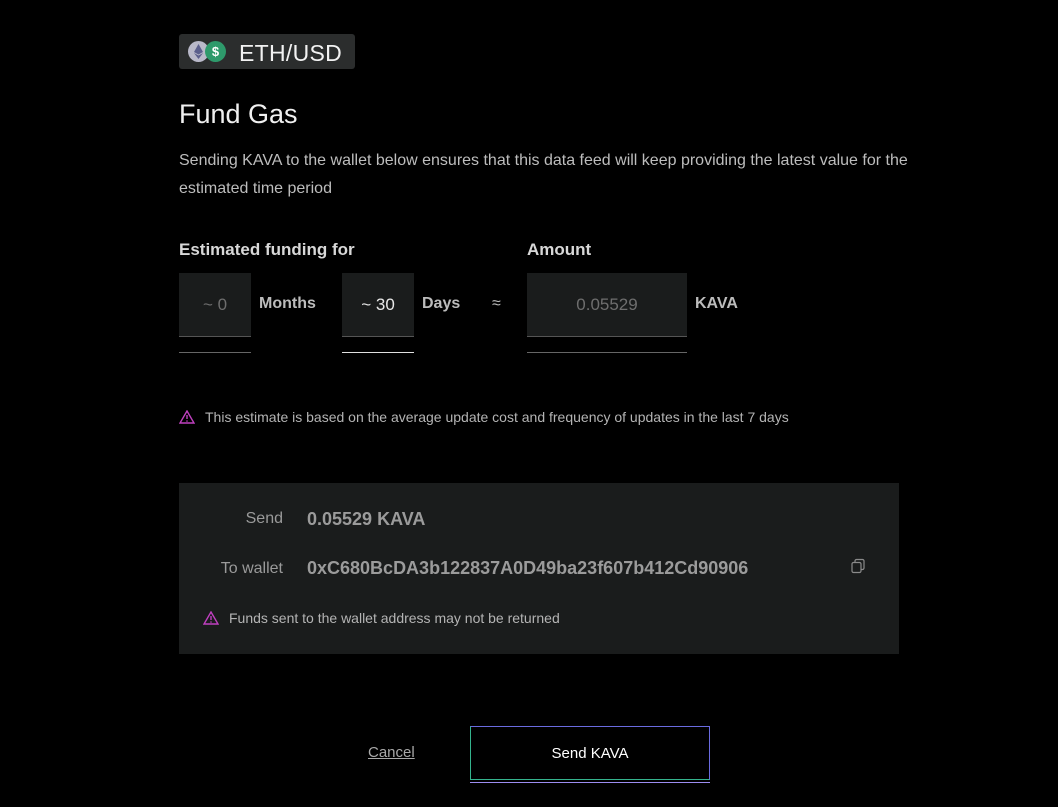  What do you see at coordinates (716, 303) in the screenshot?
I see `amount-unit: KAVA` at bounding box center [716, 303].